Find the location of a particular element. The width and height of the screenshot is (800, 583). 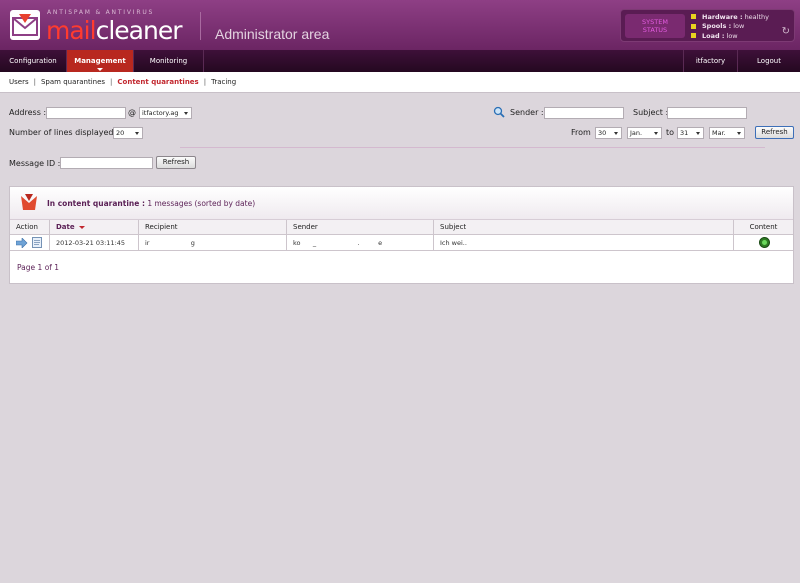

subject-label: Subject : is located at coordinates (651, 112).